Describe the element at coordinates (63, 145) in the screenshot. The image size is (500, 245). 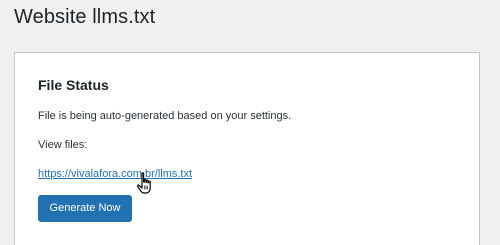
I see `view-files-label: View files:` at that location.